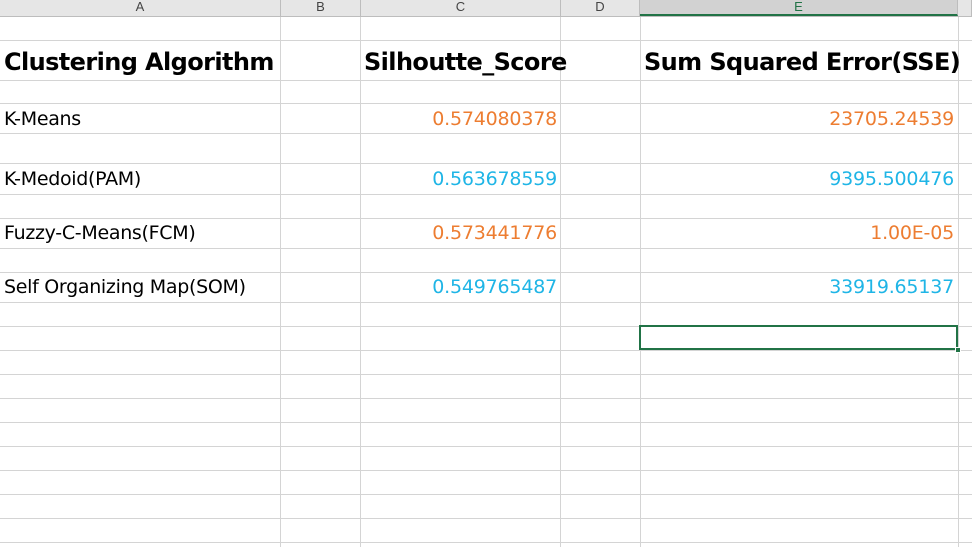 Image resolution: width=972 pixels, height=547 pixels. Describe the element at coordinates (140, 8) in the screenshot. I see `column-header-a: A` at that location.